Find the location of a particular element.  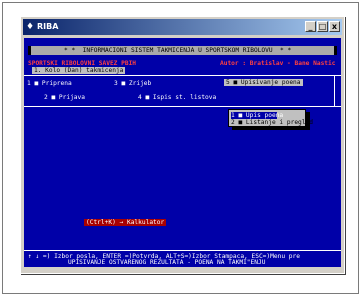

menu-item-upisivanje-poena: 5 ■ Upisivanje poena is located at coordinates (263, 82).